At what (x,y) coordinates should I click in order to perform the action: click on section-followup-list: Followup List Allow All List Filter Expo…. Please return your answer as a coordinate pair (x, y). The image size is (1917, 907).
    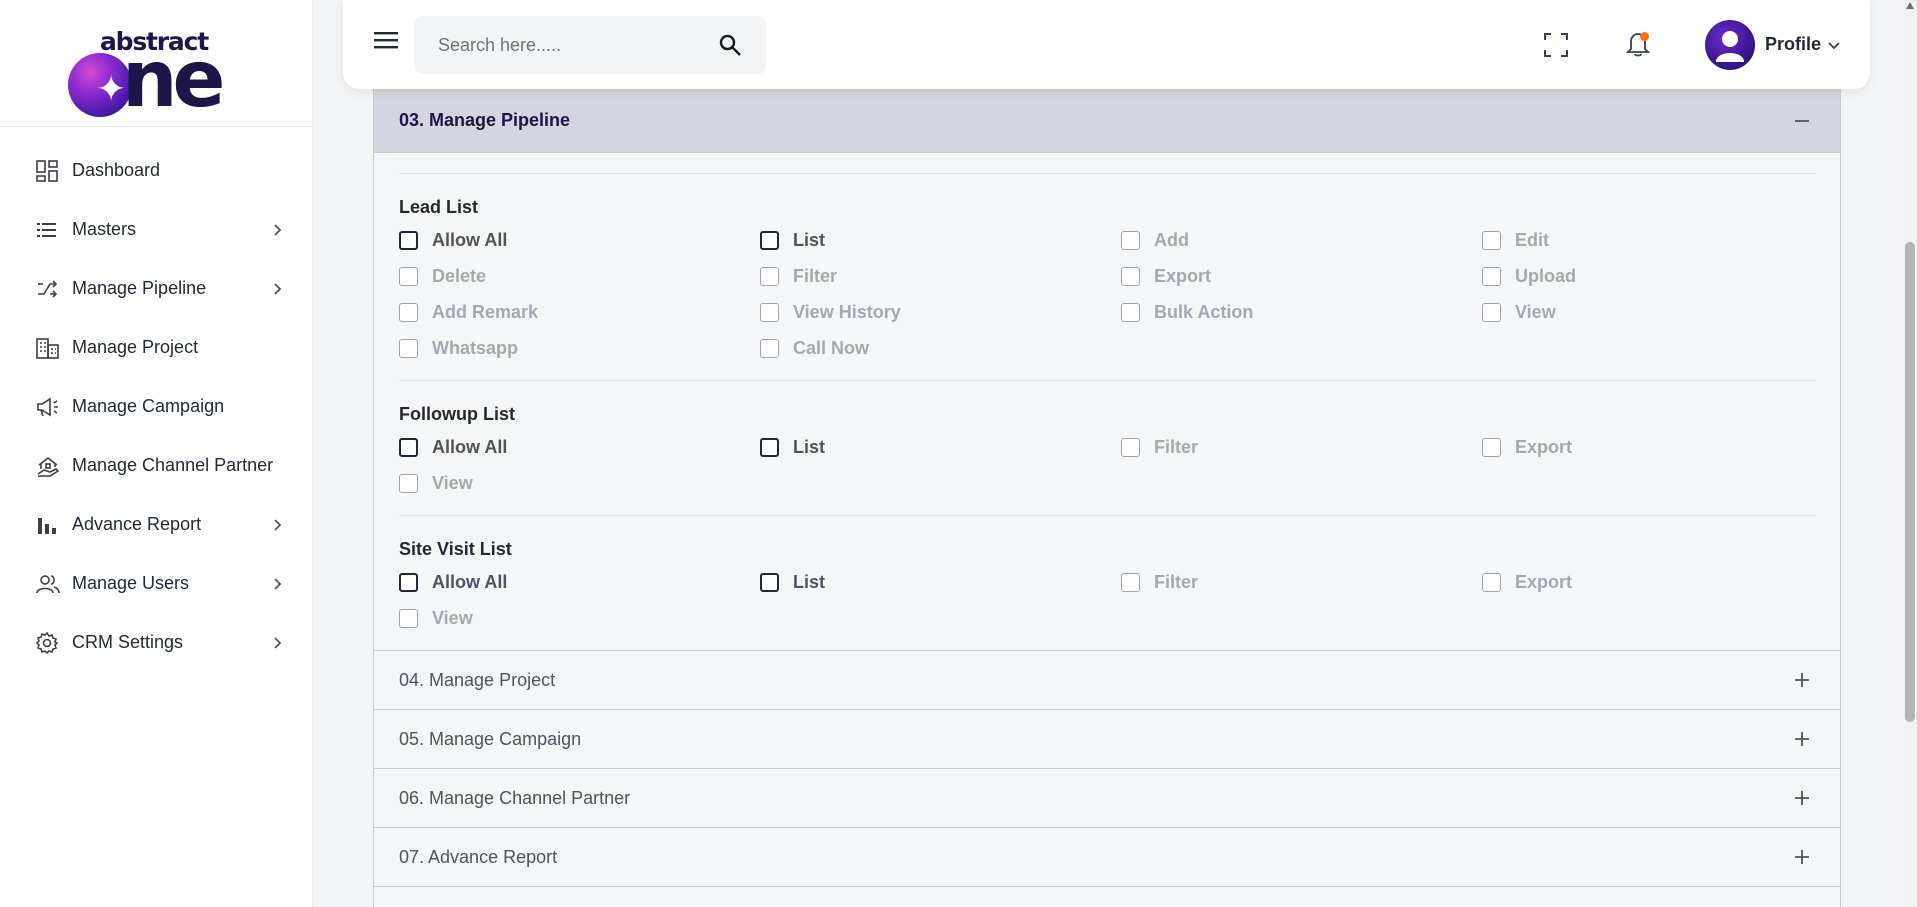
    Looking at the image, I should click on (1107, 440).